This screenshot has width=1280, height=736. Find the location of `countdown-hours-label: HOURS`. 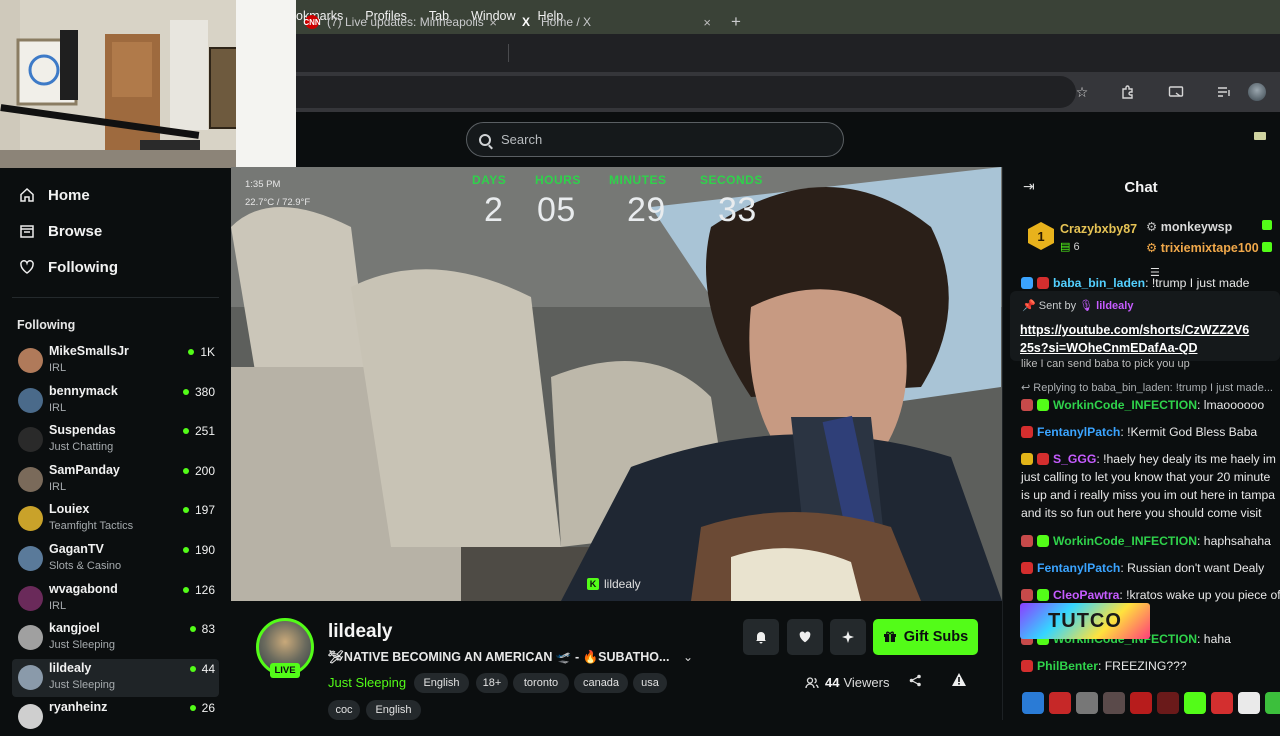

countdown-hours-label: HOURS is located at coordinates (558, 180).